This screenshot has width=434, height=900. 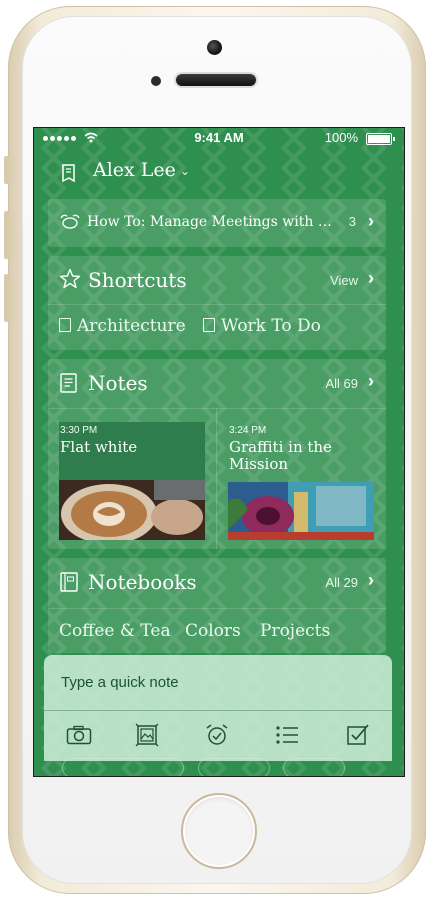 What do you see at coordinates (280, 455) in the screenshot?
I see `note-title: Graffiti in the Mission` at bounding box center [280, 455].